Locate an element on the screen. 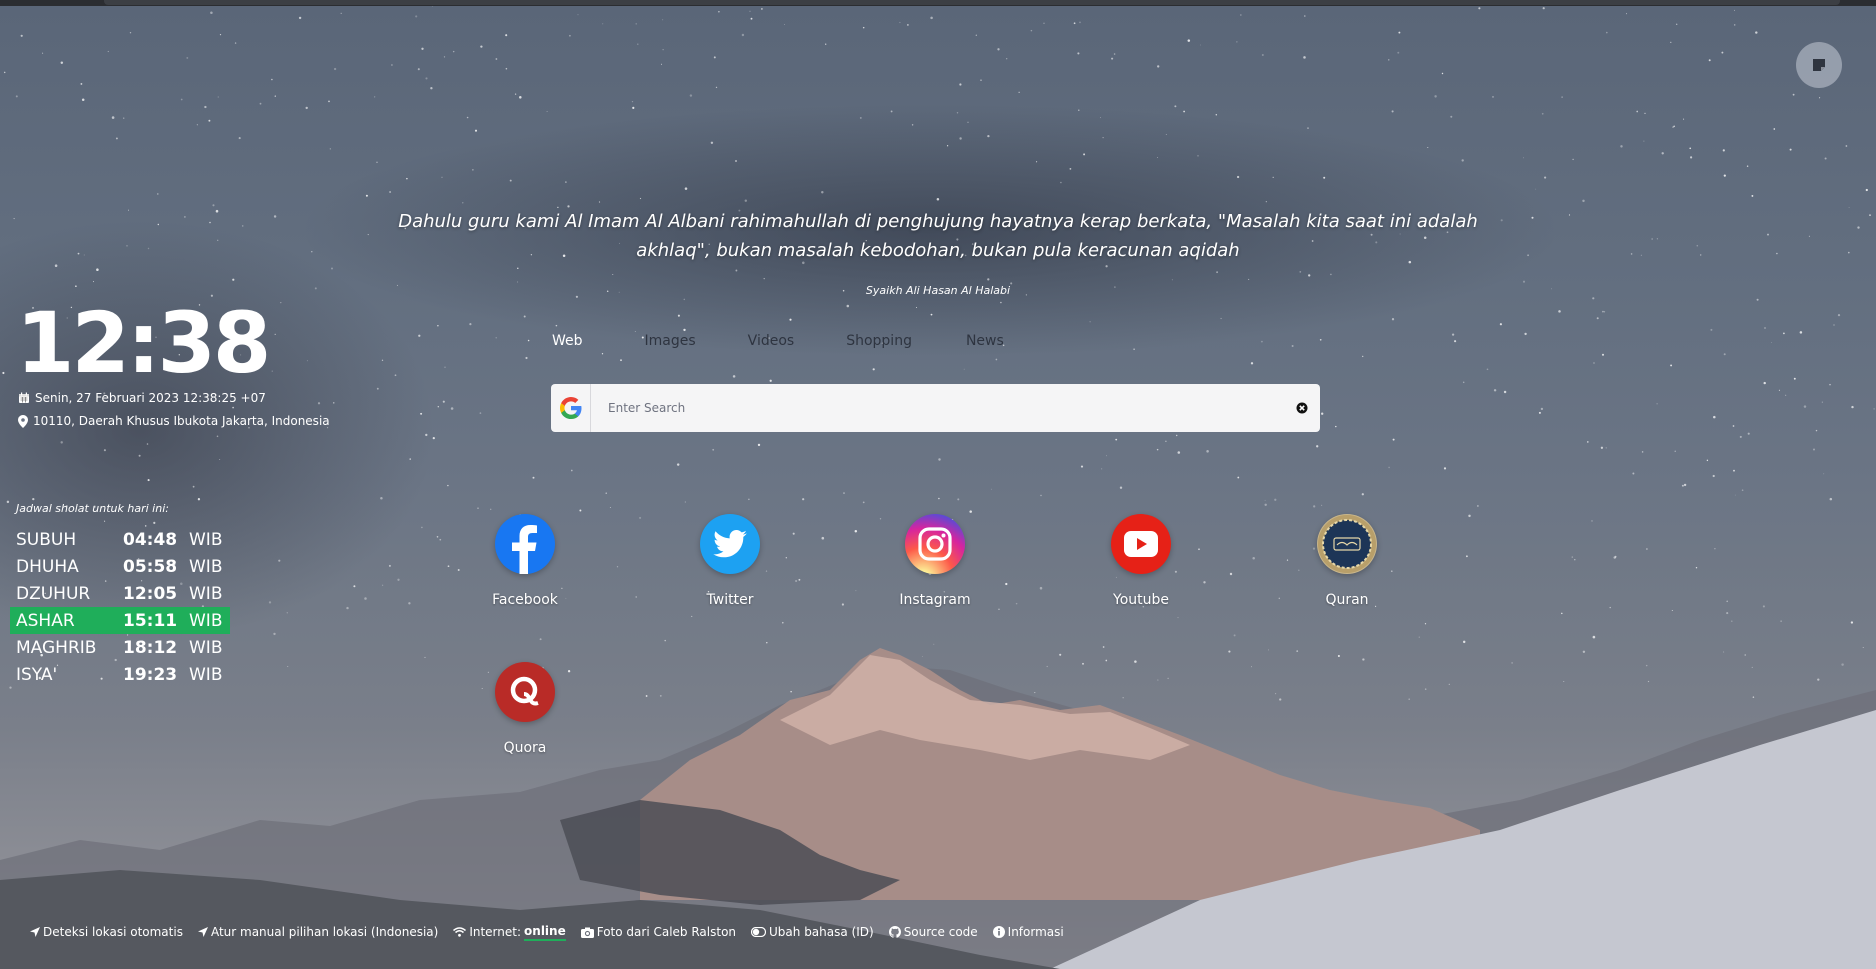 The width and height of the screenshot is (1876, 969). prayer-schedule-title: Jadwal sholat untuk hari ini: is located at coordinates (92, 508).